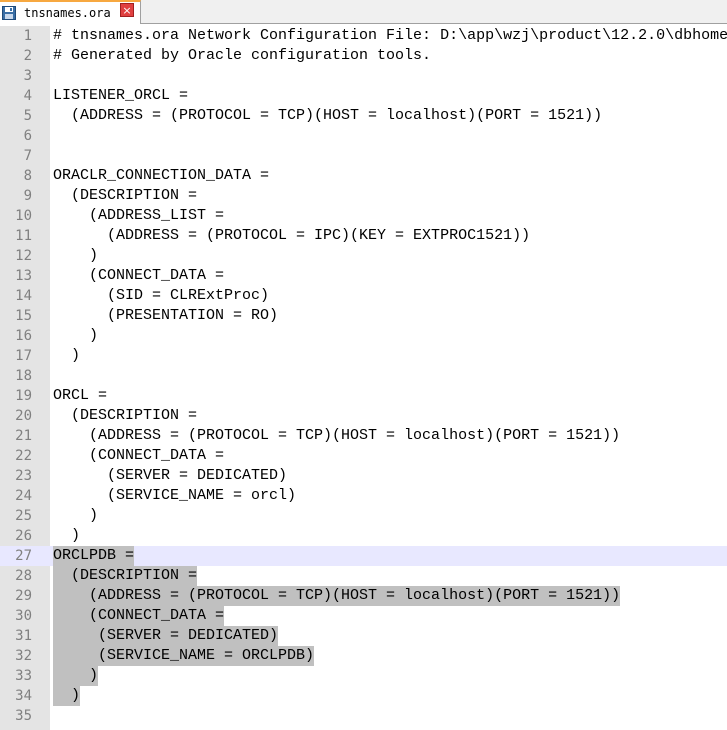 The height and width of the screenshot is (730, 727). I want to click on code-line: 25 ), so click(363, 516).